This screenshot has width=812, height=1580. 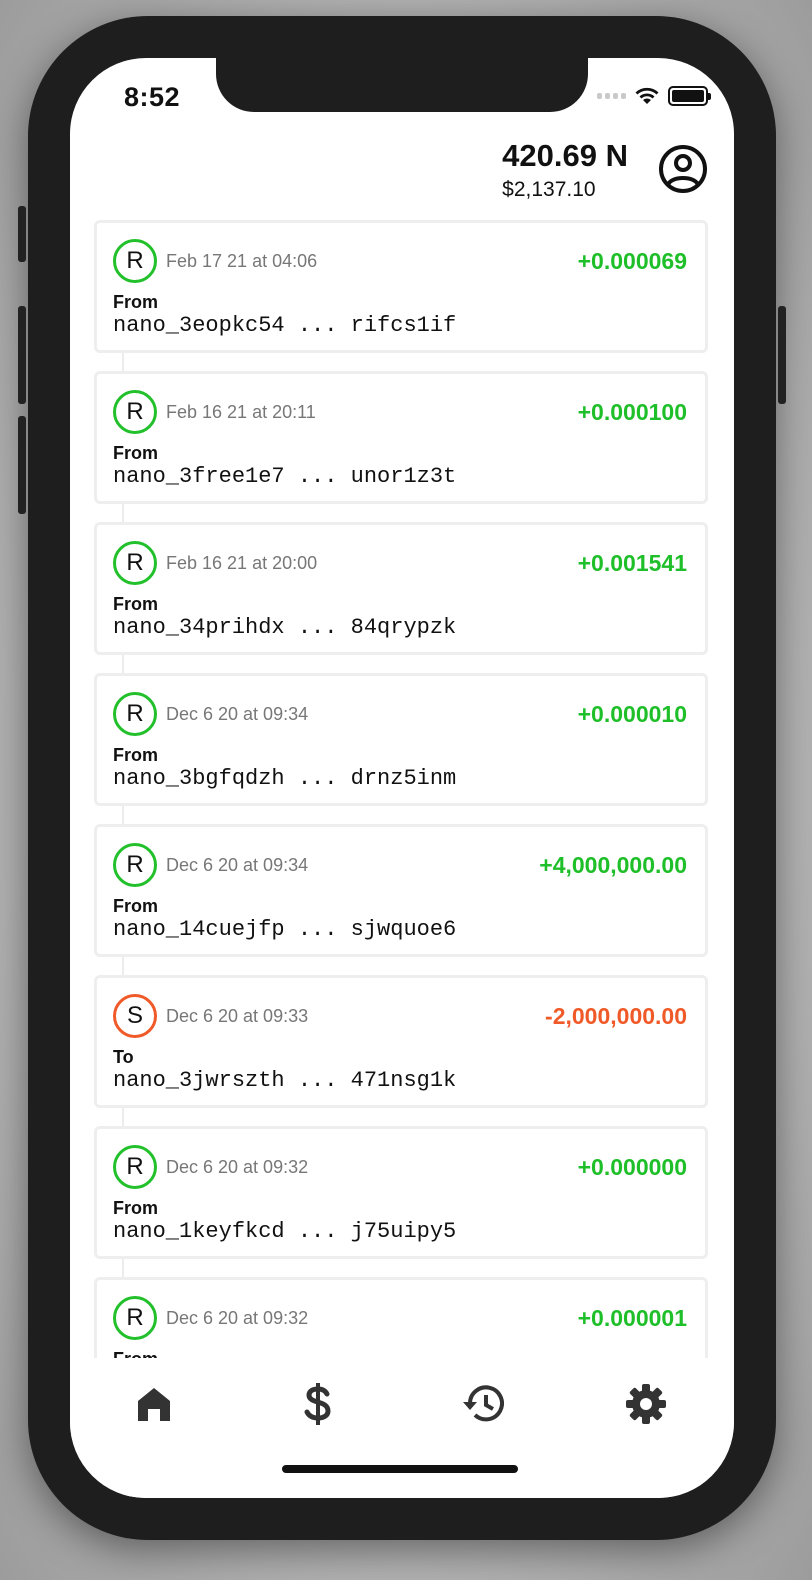 What do you see at coordinates (632, 714) in the screenshot?
I see `transaction-amount: +0.000010` at bounding box center [632, 714].